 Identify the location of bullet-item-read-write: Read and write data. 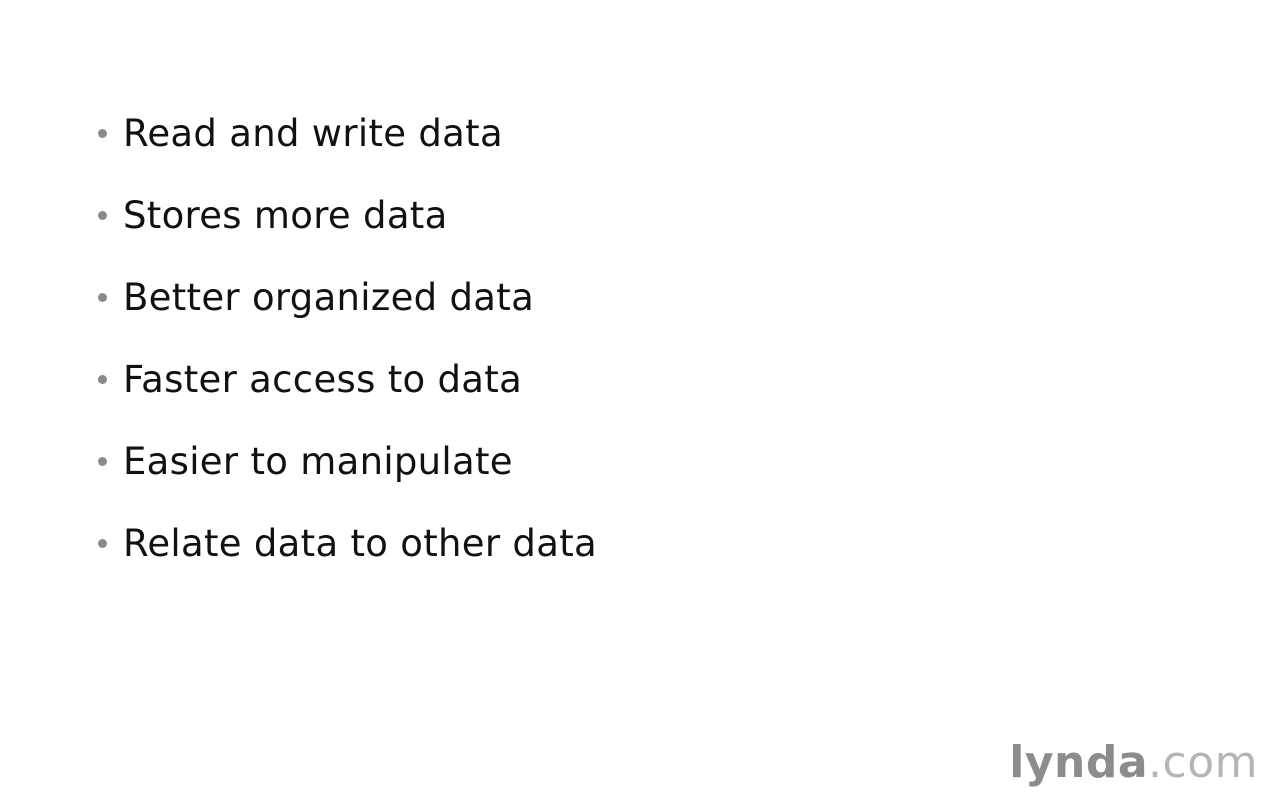
(346, 133).